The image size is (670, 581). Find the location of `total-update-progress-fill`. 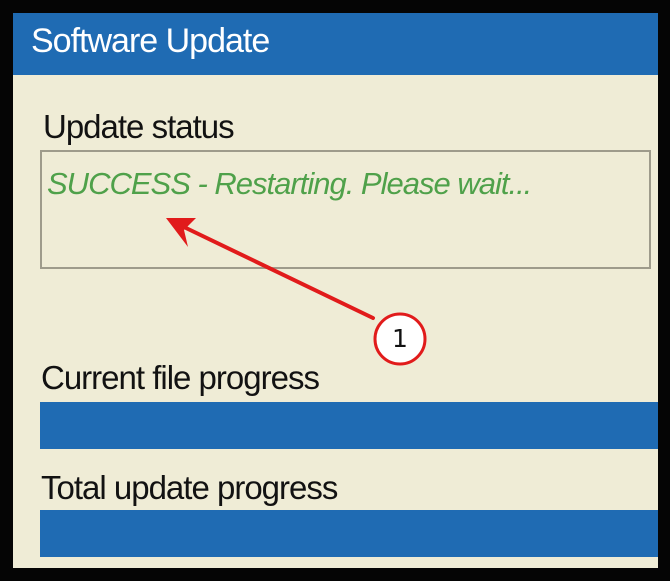

total-update-progress-fill is located at coordinates (349, 533).